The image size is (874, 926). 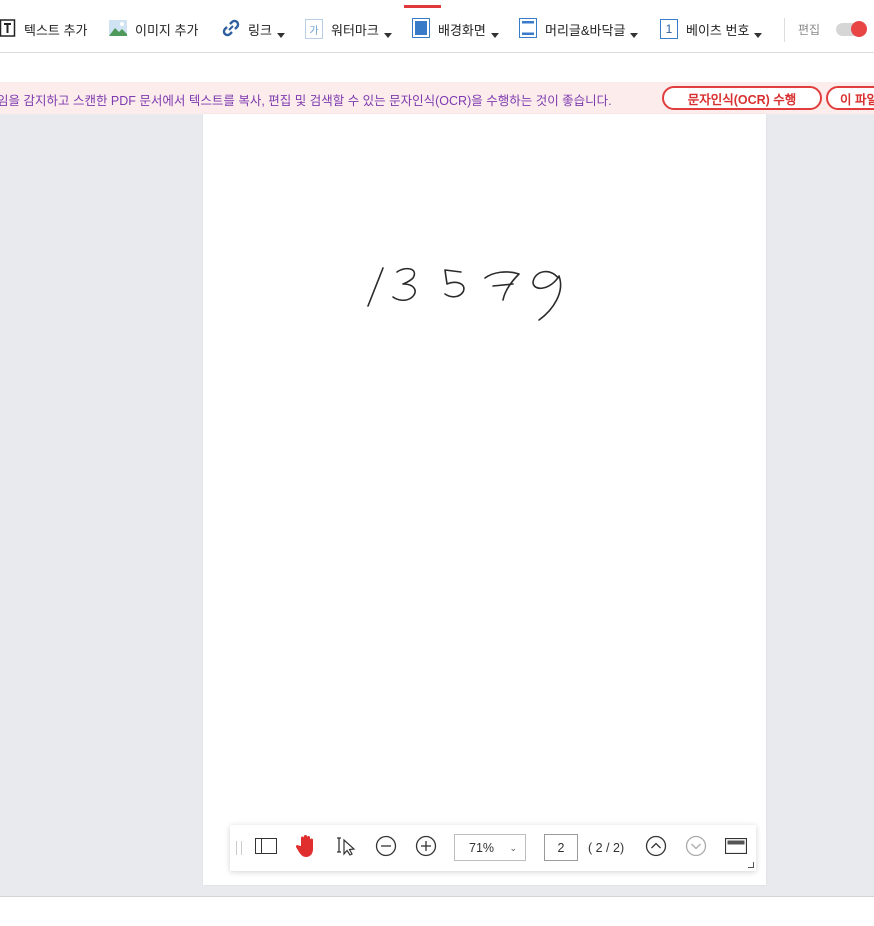 I want to click on header-footer-label: 머리글&바닥글, so click(x=585, y=30).